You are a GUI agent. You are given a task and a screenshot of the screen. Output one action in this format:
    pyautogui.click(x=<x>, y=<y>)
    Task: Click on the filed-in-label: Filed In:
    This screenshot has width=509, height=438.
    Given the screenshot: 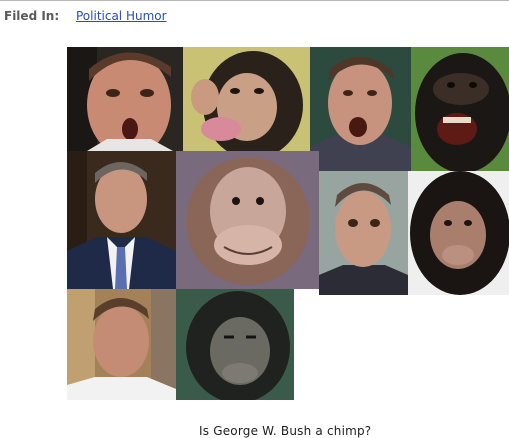 What is the action you would take?
    pyautogui.click(x=32, y=16)
    